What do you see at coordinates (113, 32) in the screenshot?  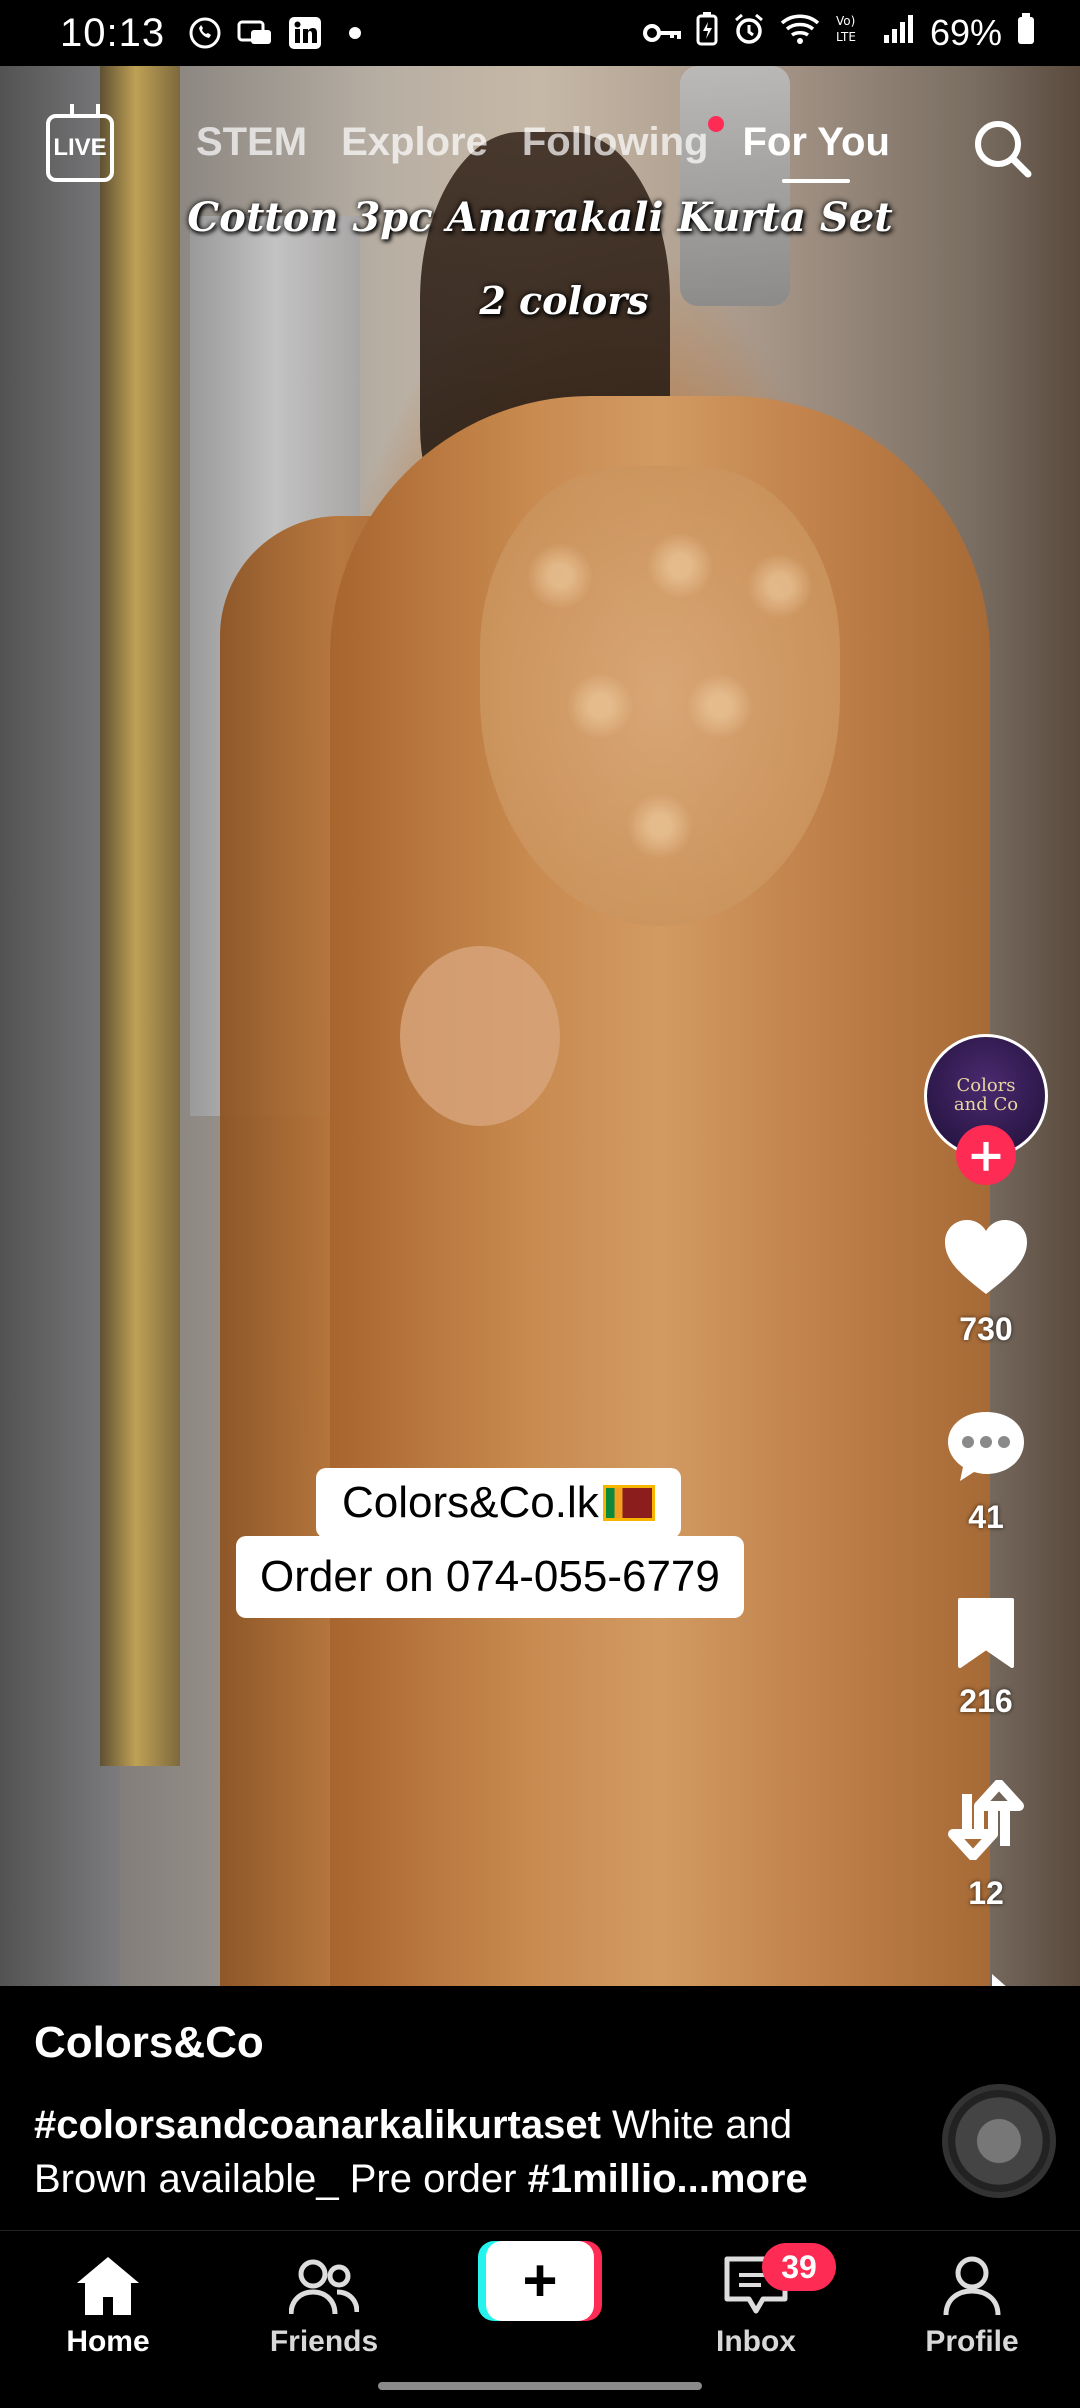 I see `status-time: 10:13` at bounding box center [113, 32].